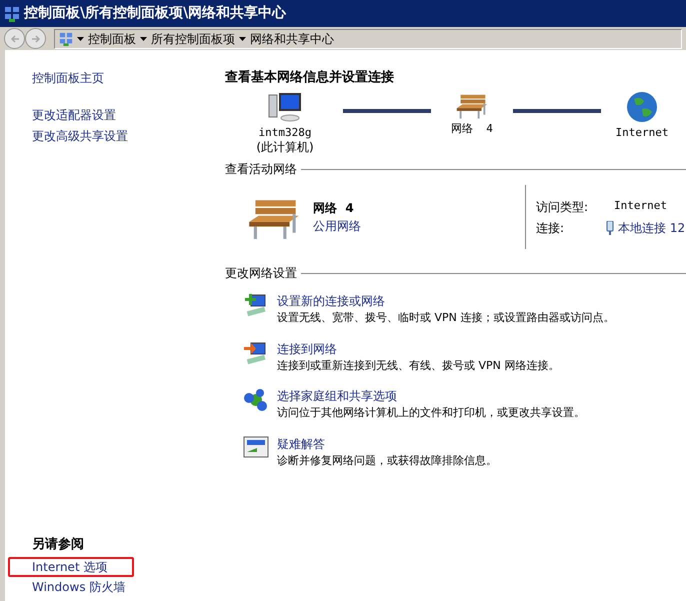  What do you see at coordinates (261, 169) in the screenshot?
I see `section-heading: 查看活动网络` at bounding box center [261, 169].